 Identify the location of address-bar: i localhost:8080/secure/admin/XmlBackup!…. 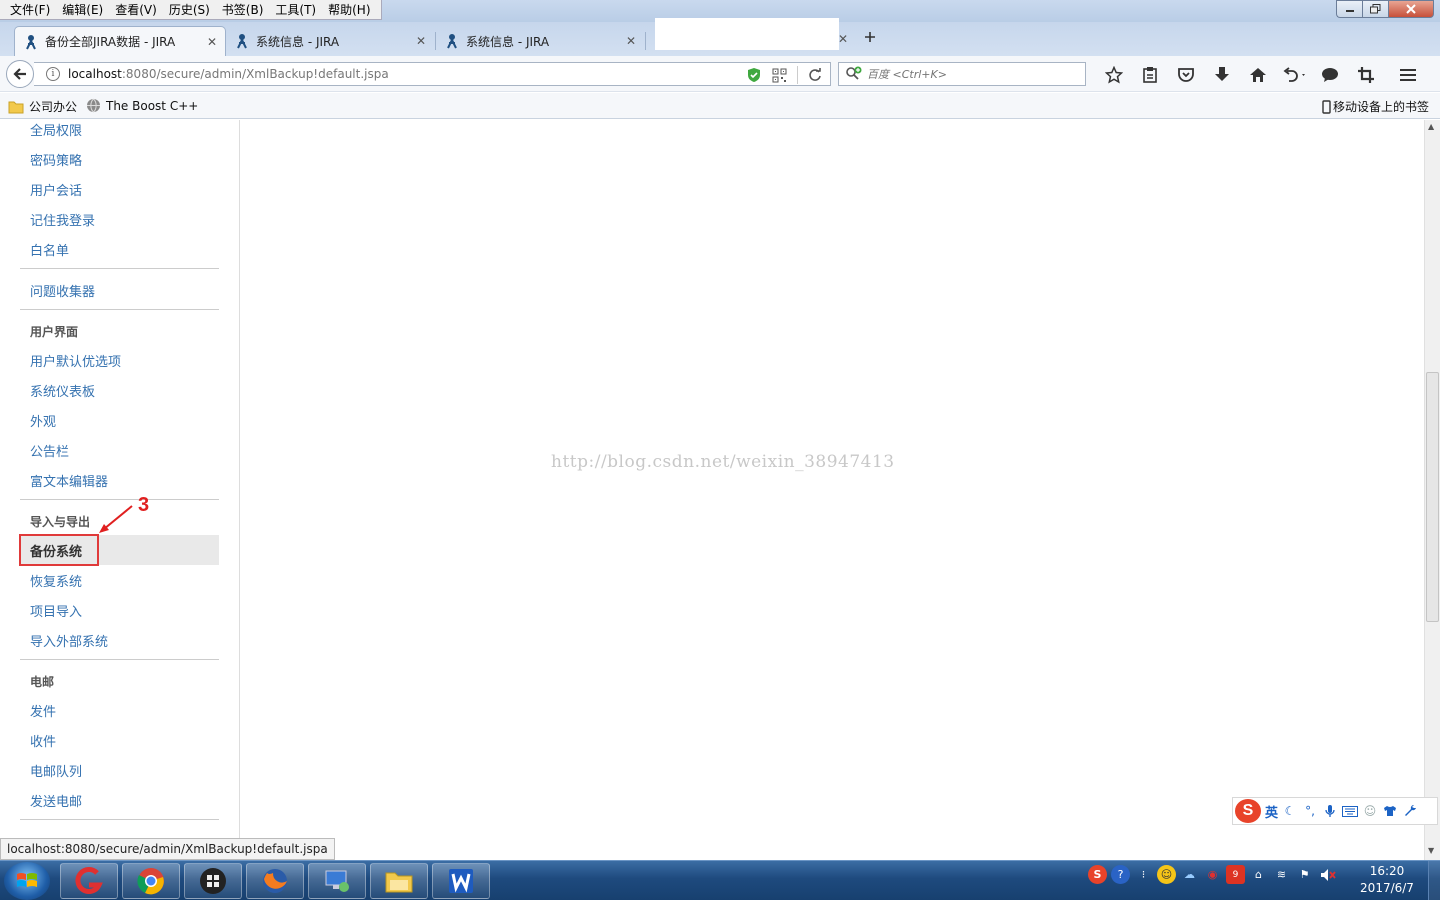
(432, 74).